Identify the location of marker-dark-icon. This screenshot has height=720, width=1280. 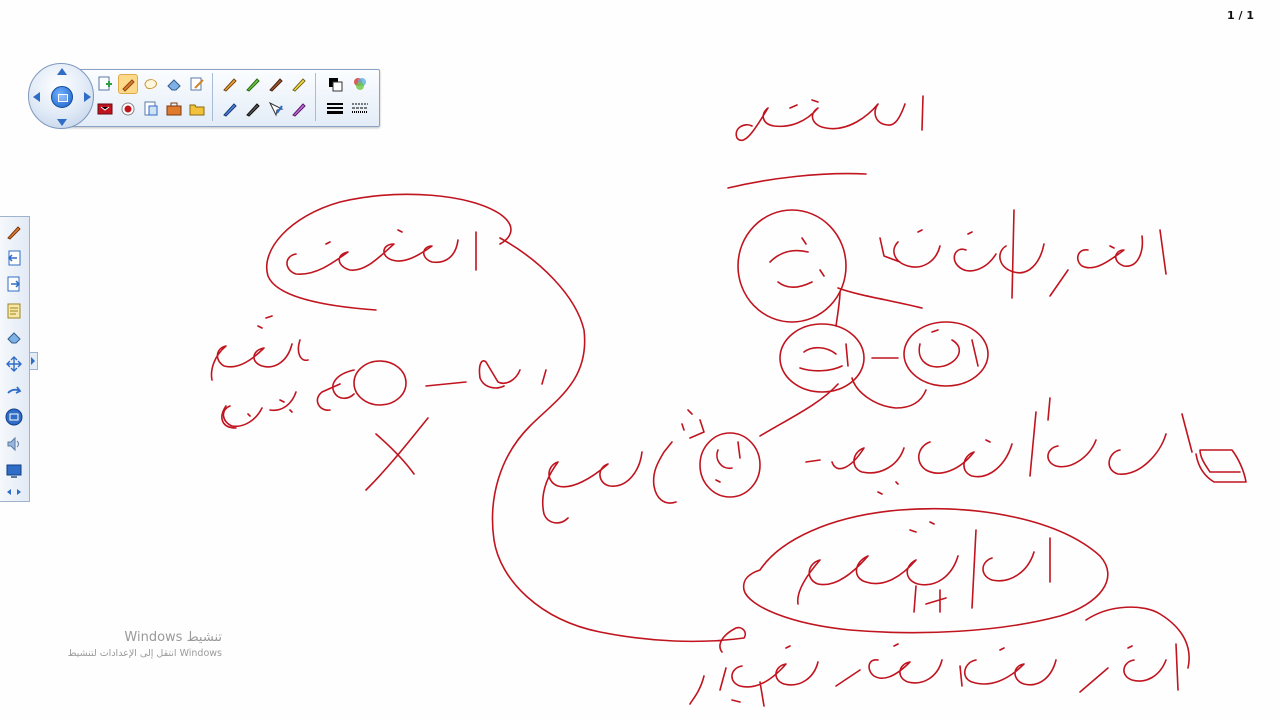
(253, 110).